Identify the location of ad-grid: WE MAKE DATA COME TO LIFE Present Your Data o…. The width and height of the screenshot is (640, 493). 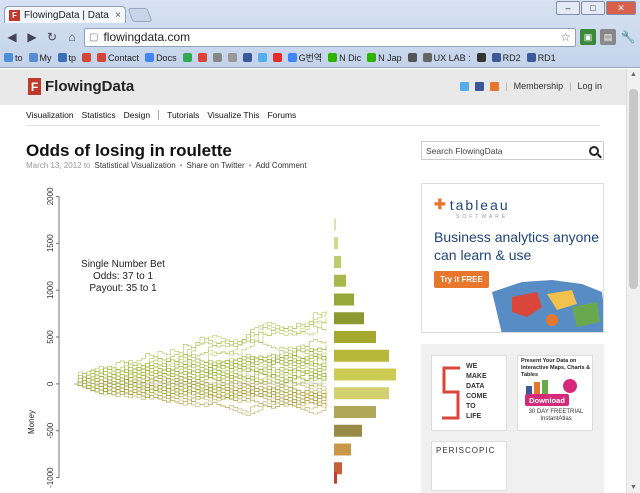
(512, 418).